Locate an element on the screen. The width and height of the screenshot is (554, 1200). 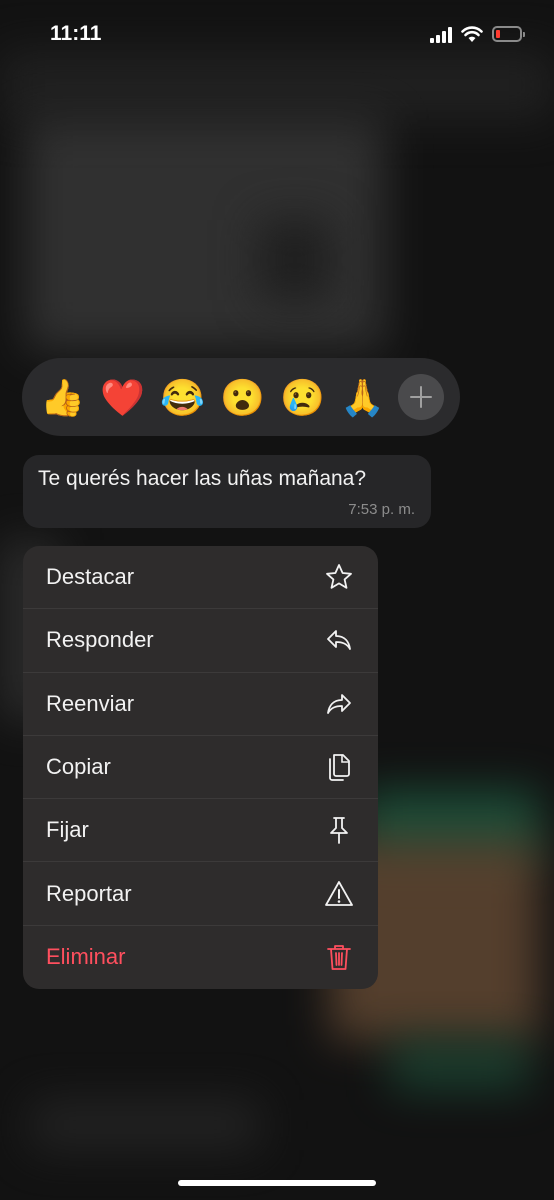
copy-icon is located at coordinates (339, 767).